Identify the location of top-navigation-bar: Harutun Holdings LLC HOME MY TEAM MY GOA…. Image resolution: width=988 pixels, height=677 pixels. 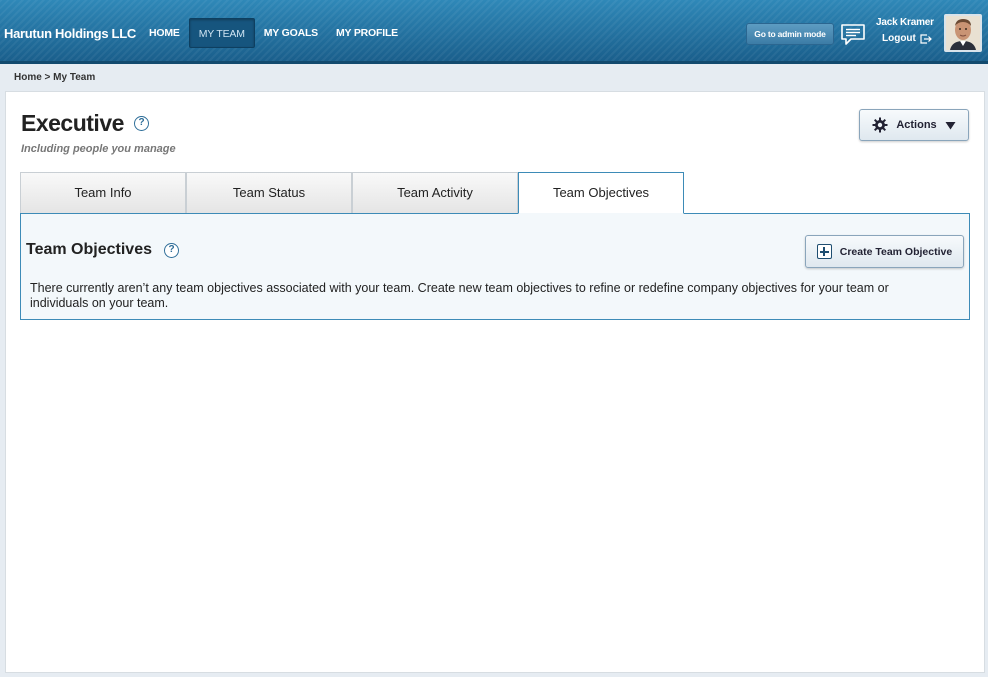
(494, 32).